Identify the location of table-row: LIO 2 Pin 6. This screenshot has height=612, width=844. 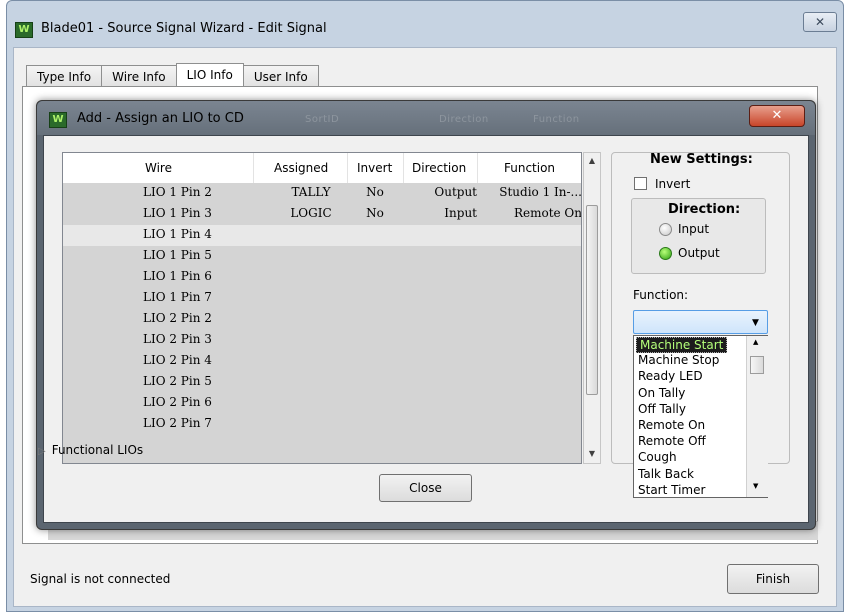
(322, 403).